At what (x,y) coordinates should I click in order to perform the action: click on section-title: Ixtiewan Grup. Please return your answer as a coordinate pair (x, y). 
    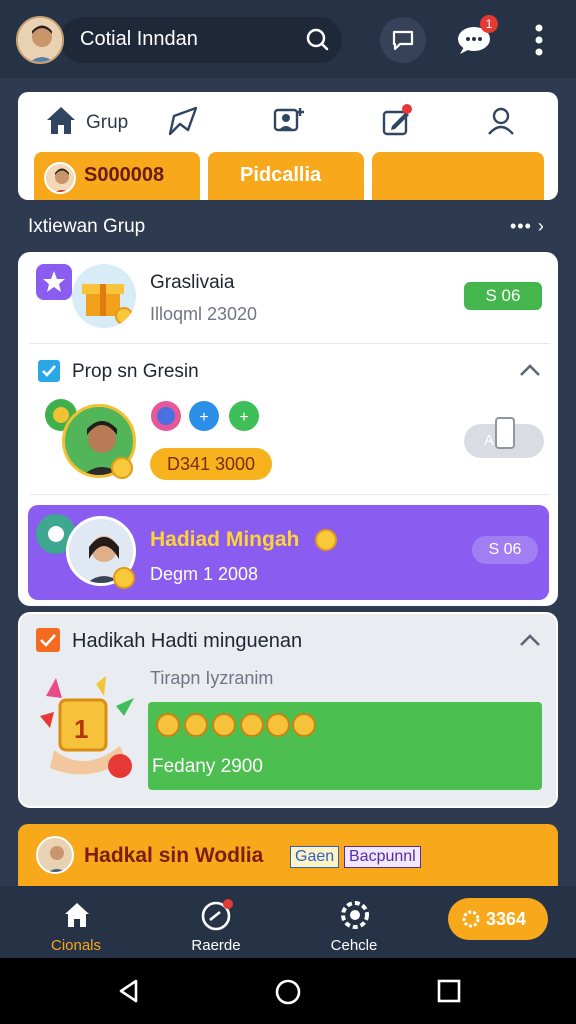
    Looking at the image, I should click on (87, 226).